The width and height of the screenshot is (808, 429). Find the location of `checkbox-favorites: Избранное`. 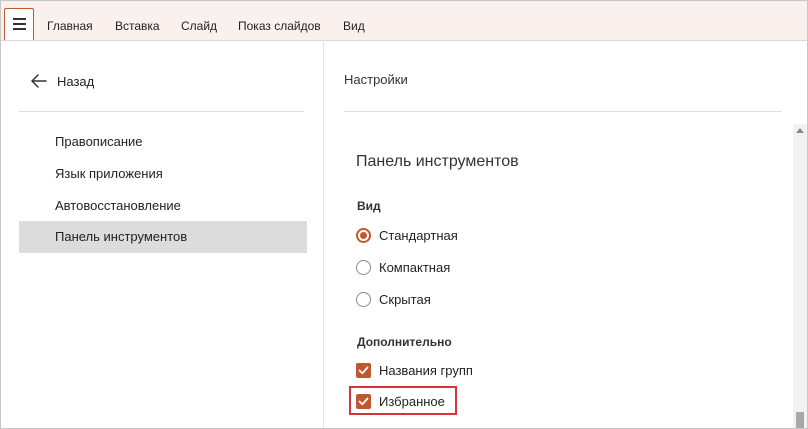

checkbox-favorites: Избранное is located at coordinates (400, 401).